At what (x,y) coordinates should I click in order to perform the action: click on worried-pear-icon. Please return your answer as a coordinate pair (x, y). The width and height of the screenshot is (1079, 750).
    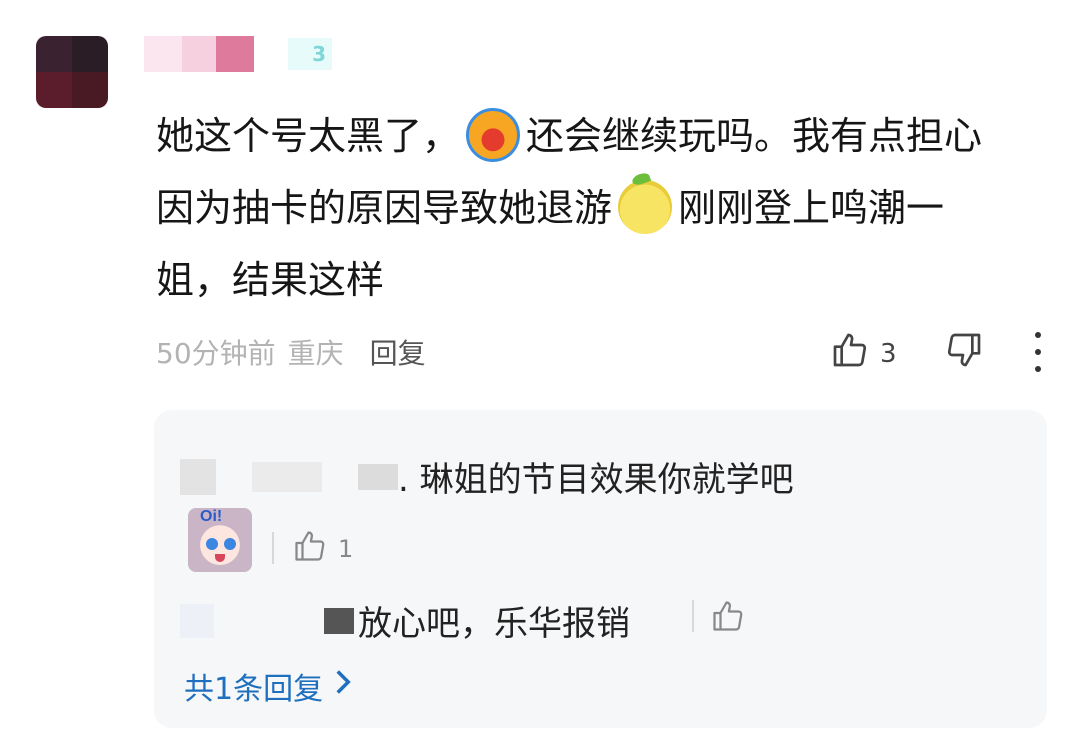
    Looking at the image, I should click on (645, 206).